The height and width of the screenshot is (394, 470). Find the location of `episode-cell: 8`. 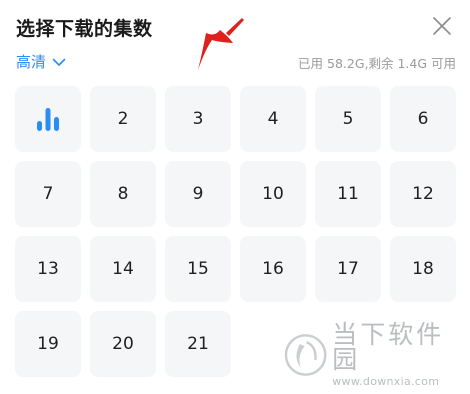

episode-cell: 8 is located at coordinates (123, 194).